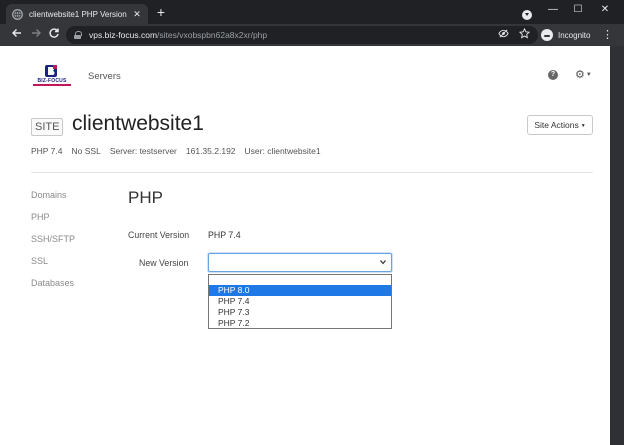  I want to click on sidebar-item-databases: Databases, so click(53, 289).